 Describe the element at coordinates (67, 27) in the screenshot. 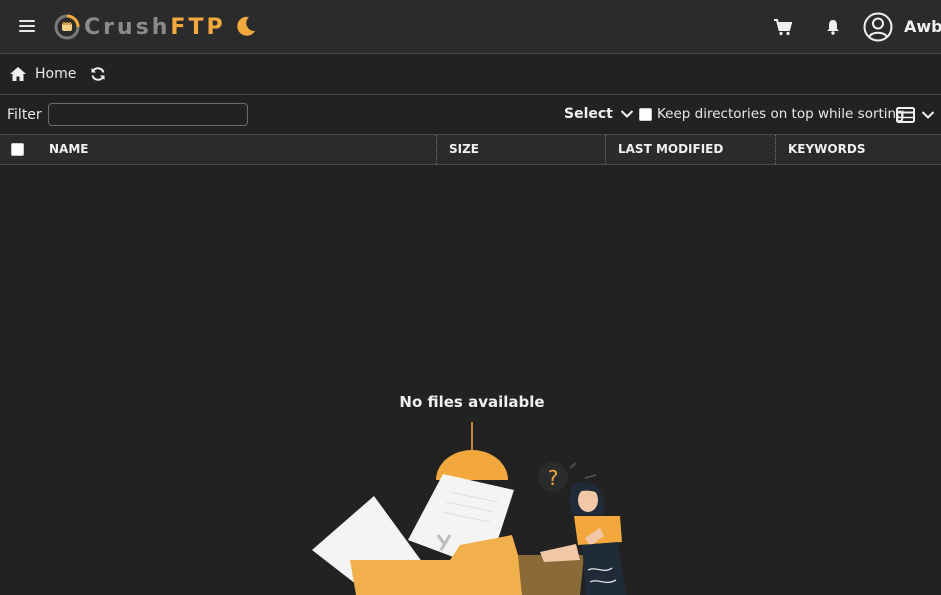

I see `crushftp-logo-icon` at that location.